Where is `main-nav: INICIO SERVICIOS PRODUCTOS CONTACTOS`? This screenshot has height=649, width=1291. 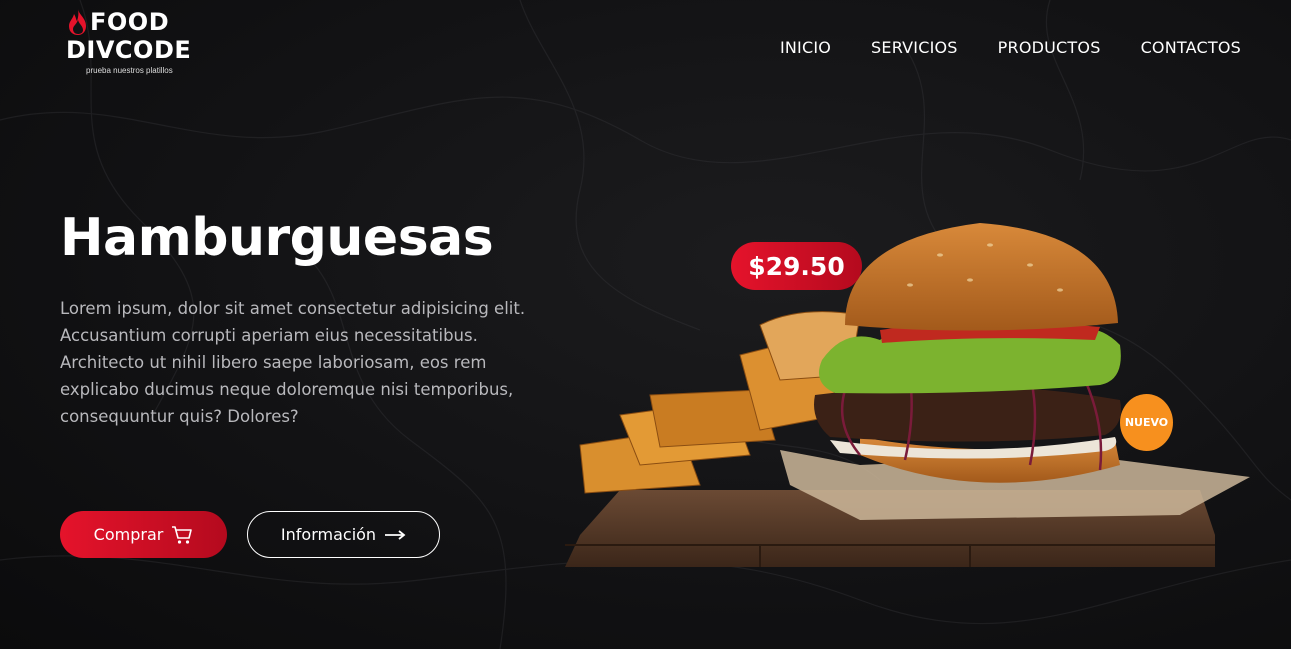
main-nav: INICIO SERVICIOS PRODUCTOS CONTACTOS is located at coordinates (1010, 47).